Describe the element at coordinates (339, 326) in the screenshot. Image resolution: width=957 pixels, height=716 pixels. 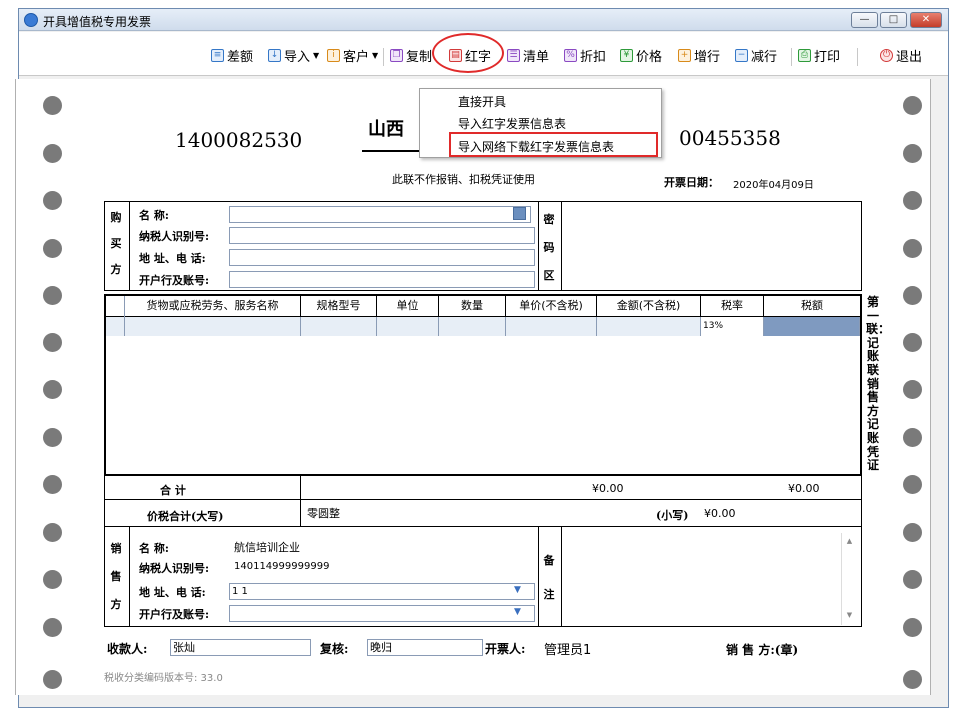
I see `spec-cell` at that location.